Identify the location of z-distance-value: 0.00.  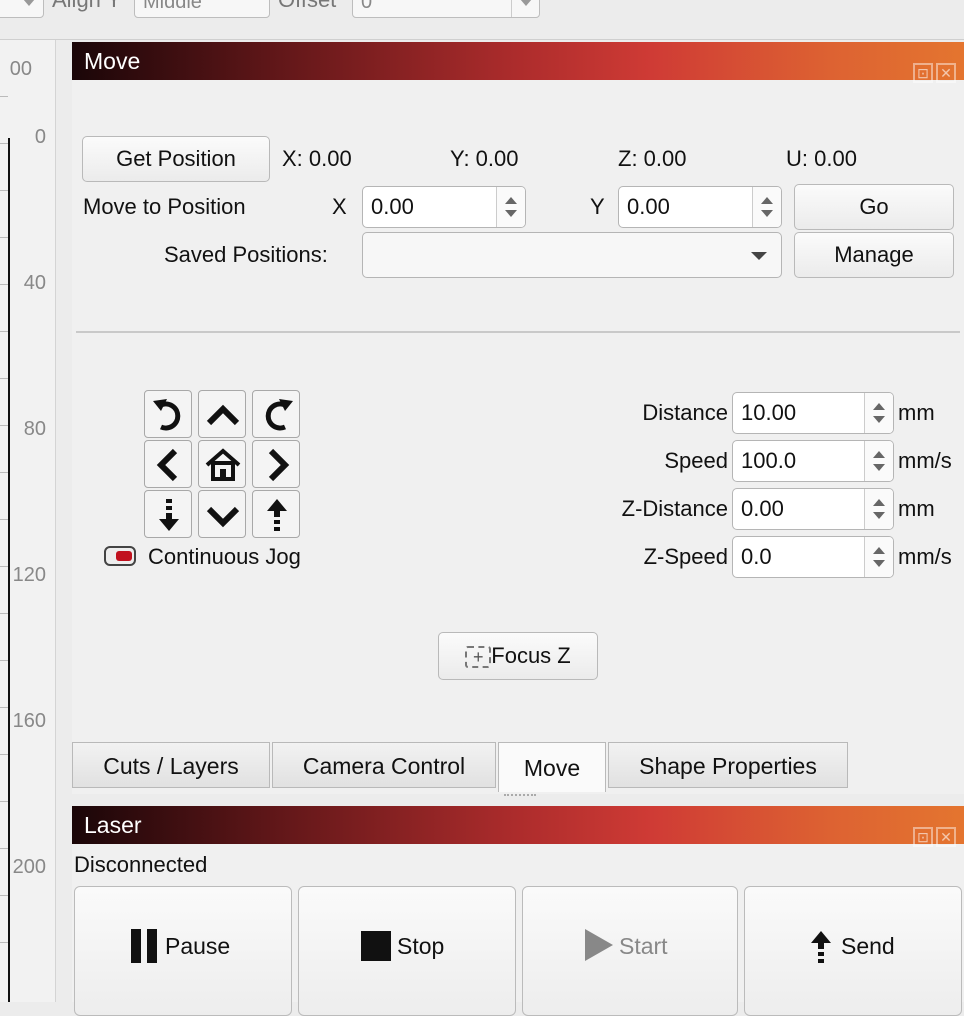
(762, 508).